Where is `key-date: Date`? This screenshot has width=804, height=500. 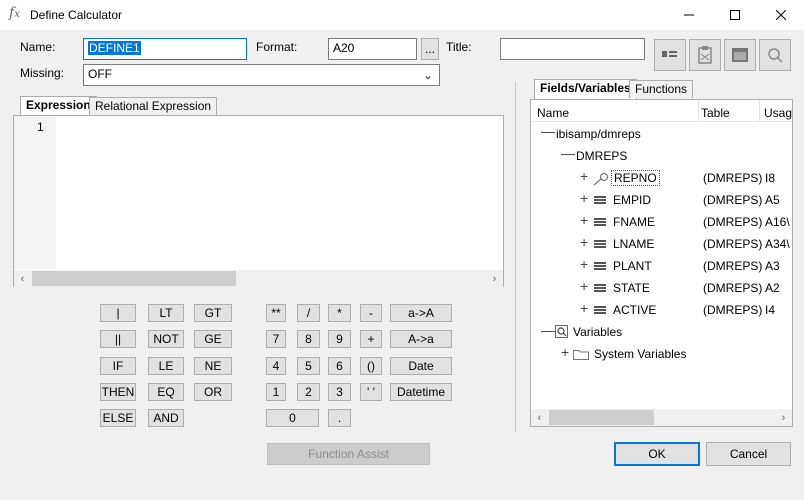
key-date: Date is located at coordinates (421, 366).